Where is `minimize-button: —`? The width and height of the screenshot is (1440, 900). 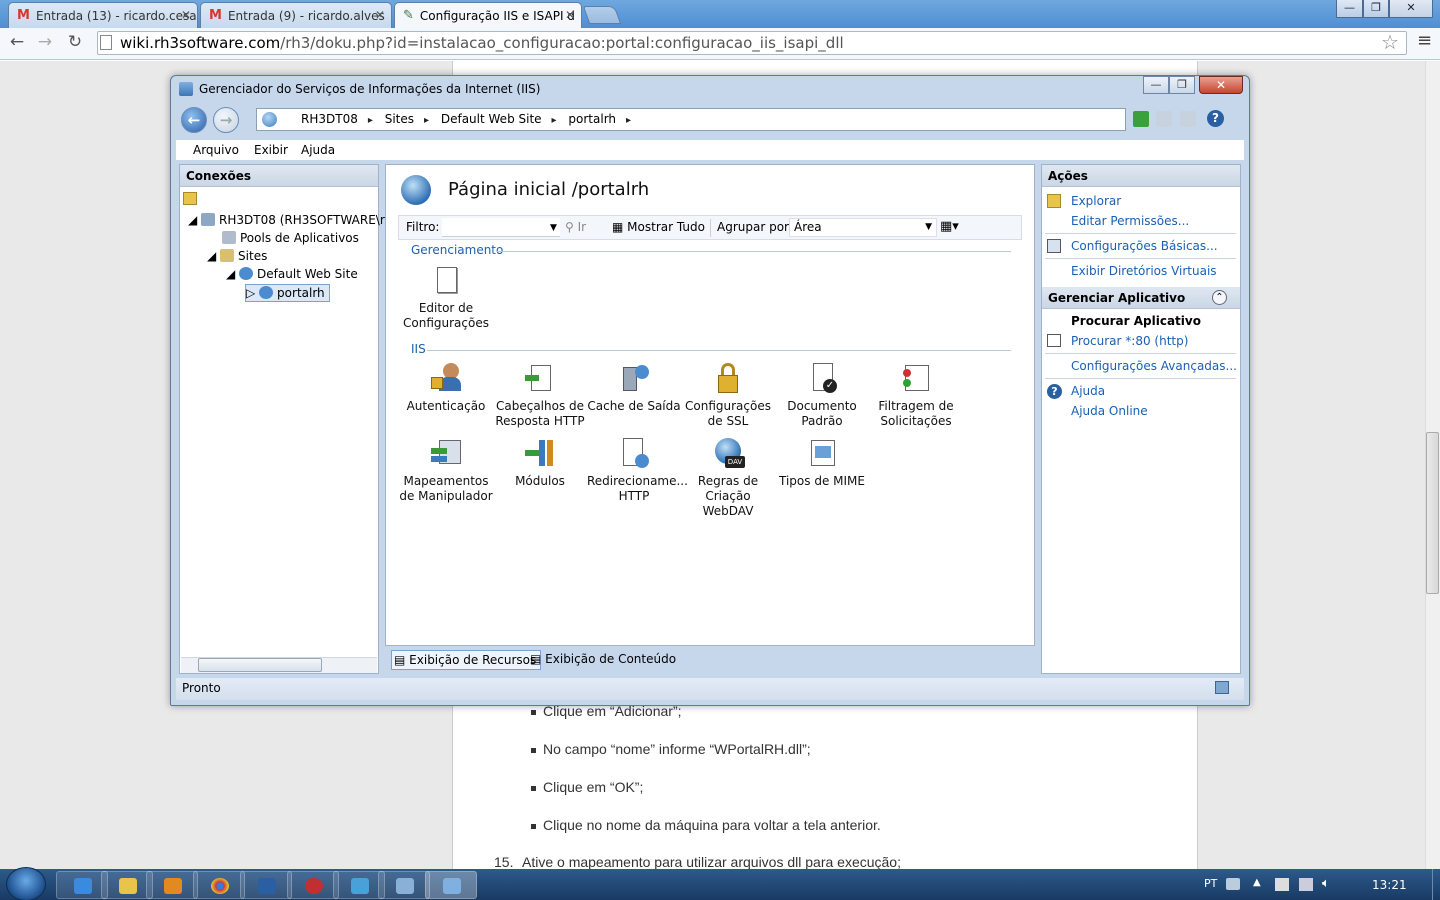
minimize-button: — is located at coordinates (1349, 9).